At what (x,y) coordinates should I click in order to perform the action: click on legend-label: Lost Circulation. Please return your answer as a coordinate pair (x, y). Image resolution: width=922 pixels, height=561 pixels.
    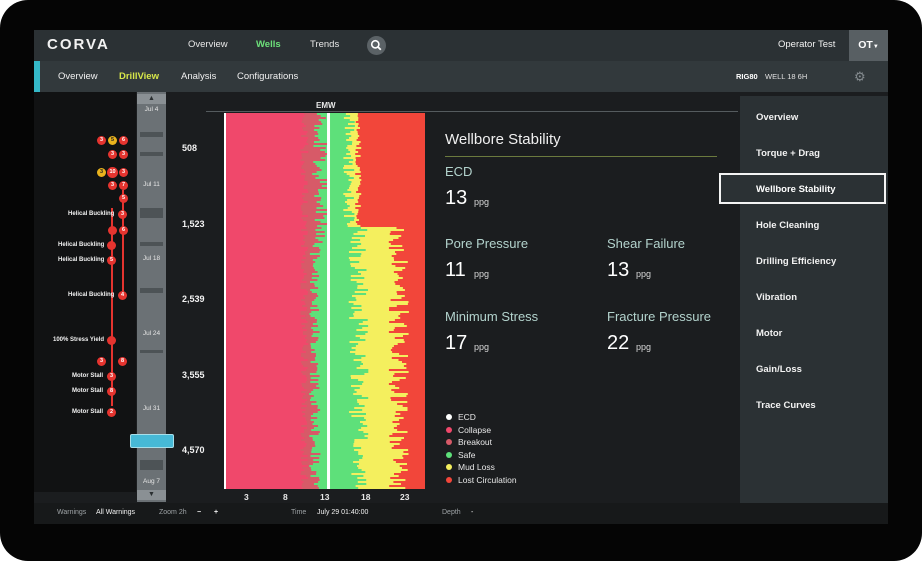
    Looking at the image, I should click on (487, 480).